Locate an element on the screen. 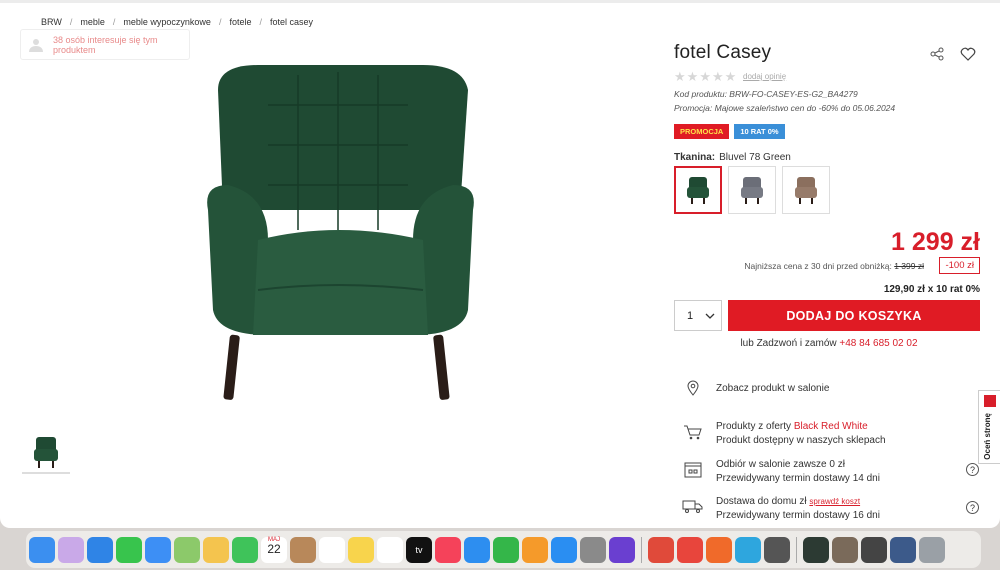  maps-icon is located at coordinates (187, 549).